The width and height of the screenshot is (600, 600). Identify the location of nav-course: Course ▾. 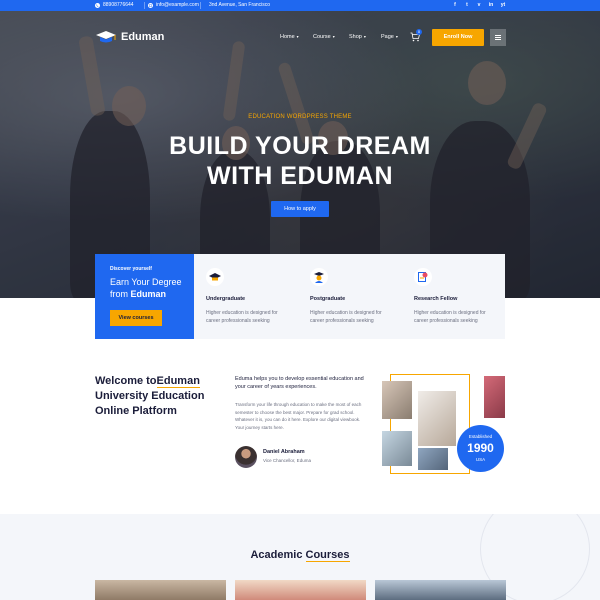
(324, 37).